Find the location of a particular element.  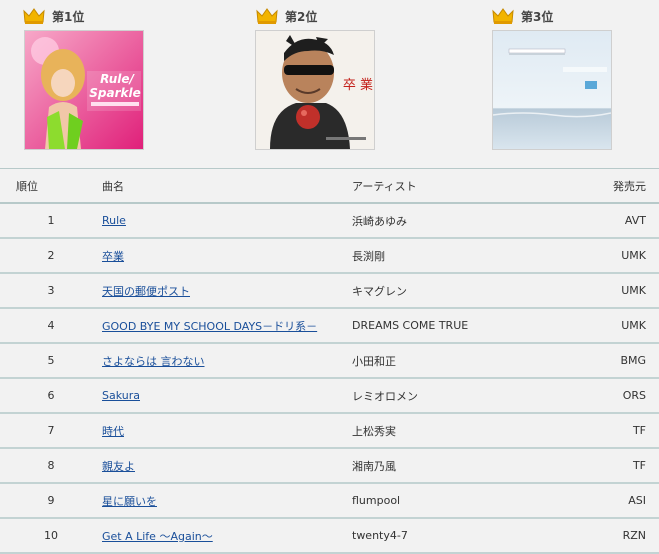

table-row: 6 Sakura レミオロメン ORS is located at coordinates (329, 396).